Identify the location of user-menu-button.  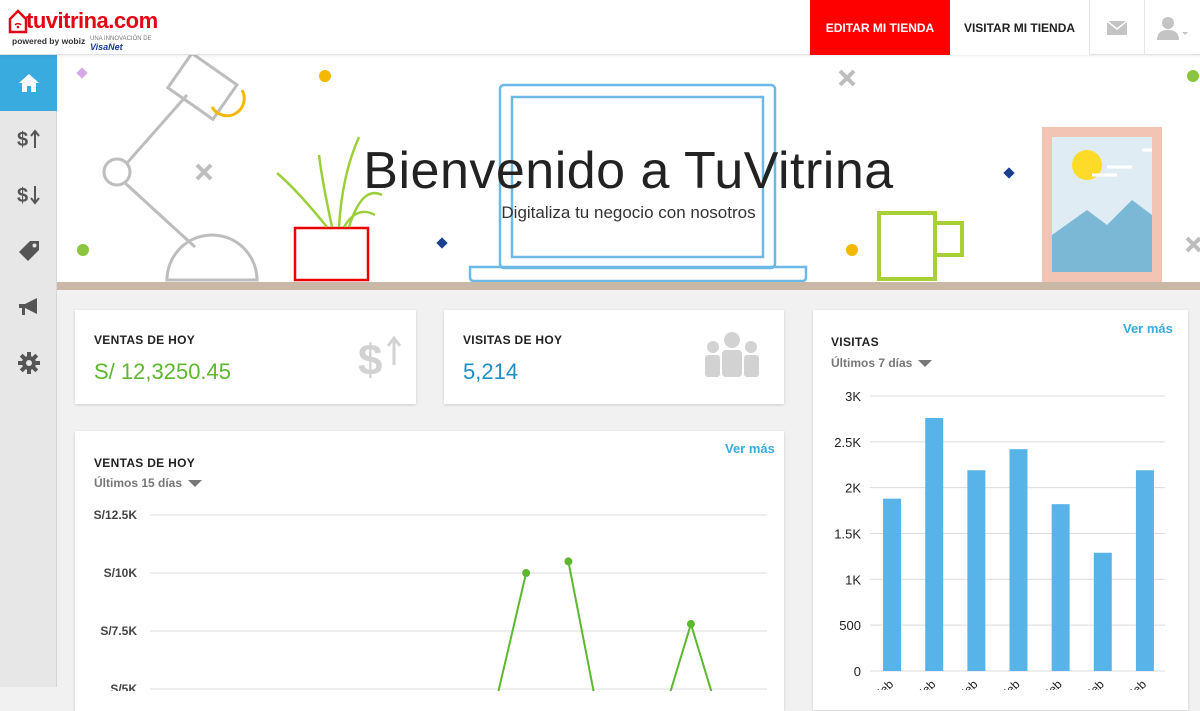
(1172, 27).